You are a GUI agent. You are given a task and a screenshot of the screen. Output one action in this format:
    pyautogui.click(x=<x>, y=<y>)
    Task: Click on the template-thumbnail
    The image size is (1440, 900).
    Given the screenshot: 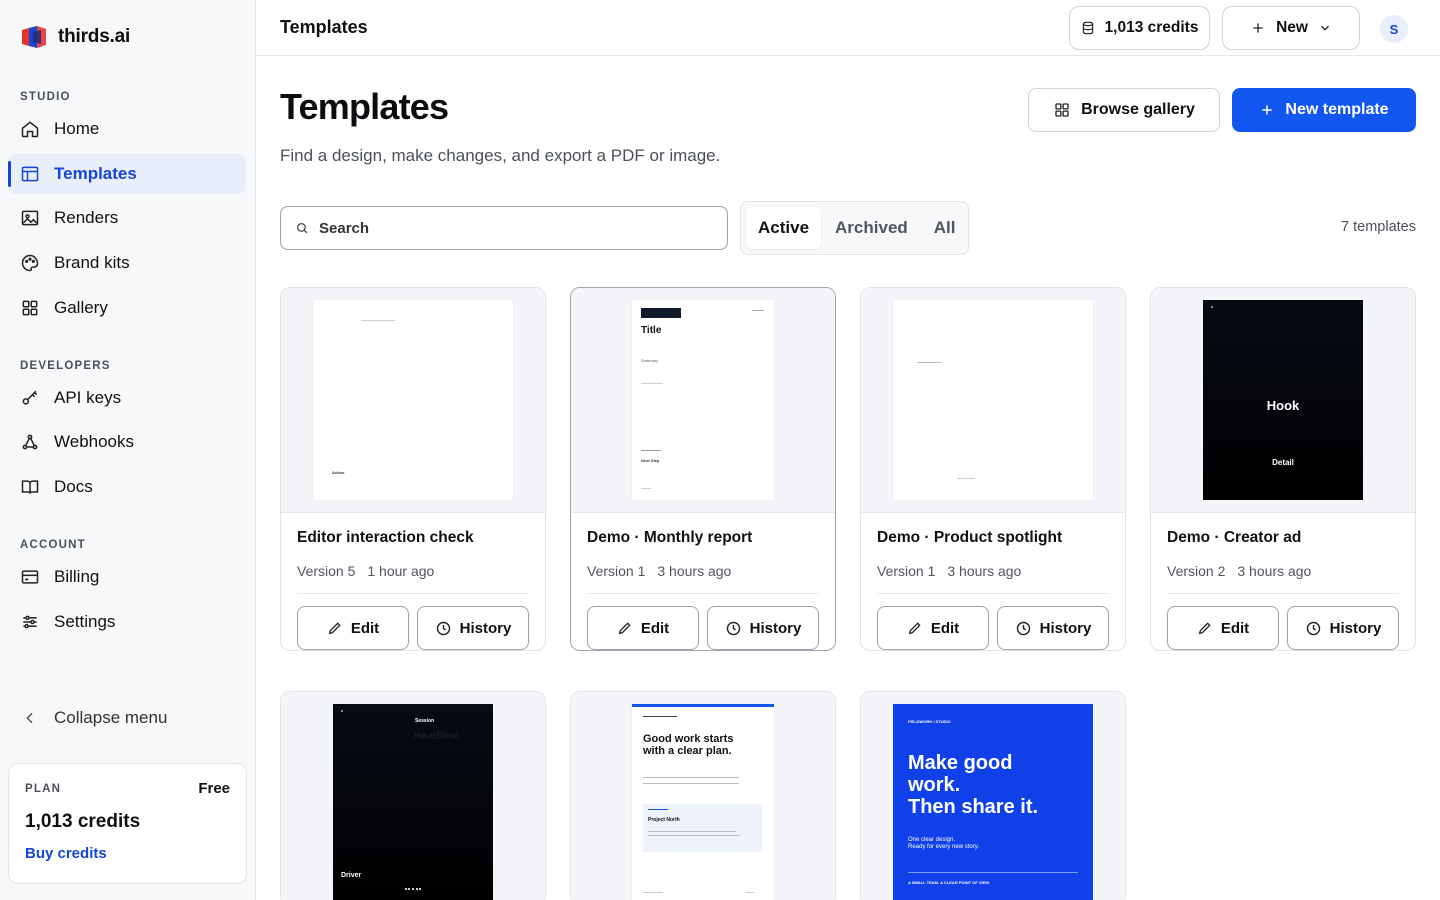 What is the action you would take?
    pyautogui.click(x=993, y=400)
    